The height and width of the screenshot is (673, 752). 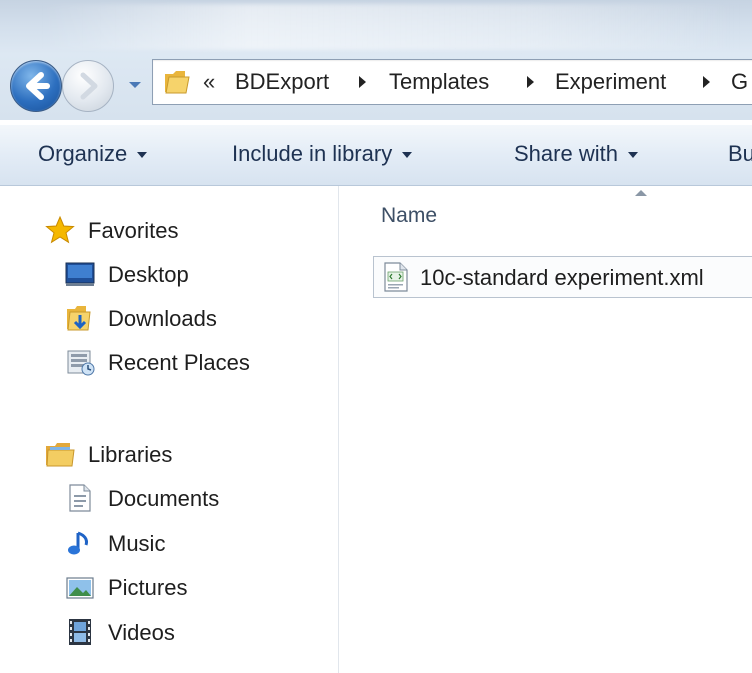 I want to click on breadcrumb-bdexport: BDExport, so click(x=282, y=82).